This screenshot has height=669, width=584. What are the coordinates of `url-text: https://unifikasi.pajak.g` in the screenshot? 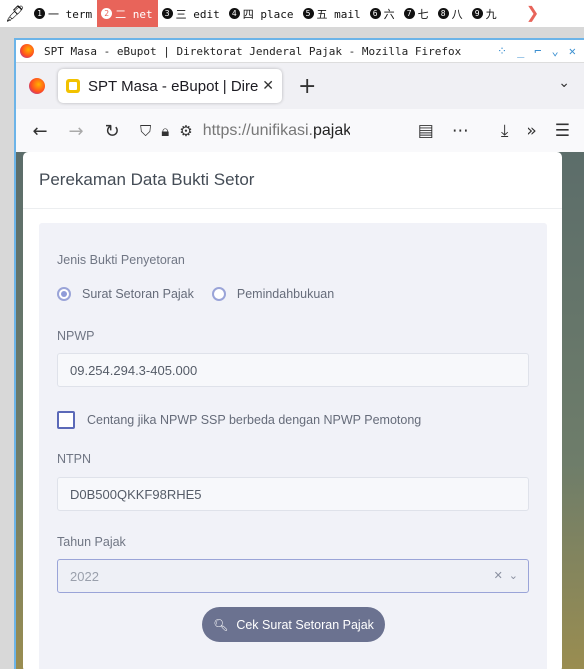 It's located at (276, 131).